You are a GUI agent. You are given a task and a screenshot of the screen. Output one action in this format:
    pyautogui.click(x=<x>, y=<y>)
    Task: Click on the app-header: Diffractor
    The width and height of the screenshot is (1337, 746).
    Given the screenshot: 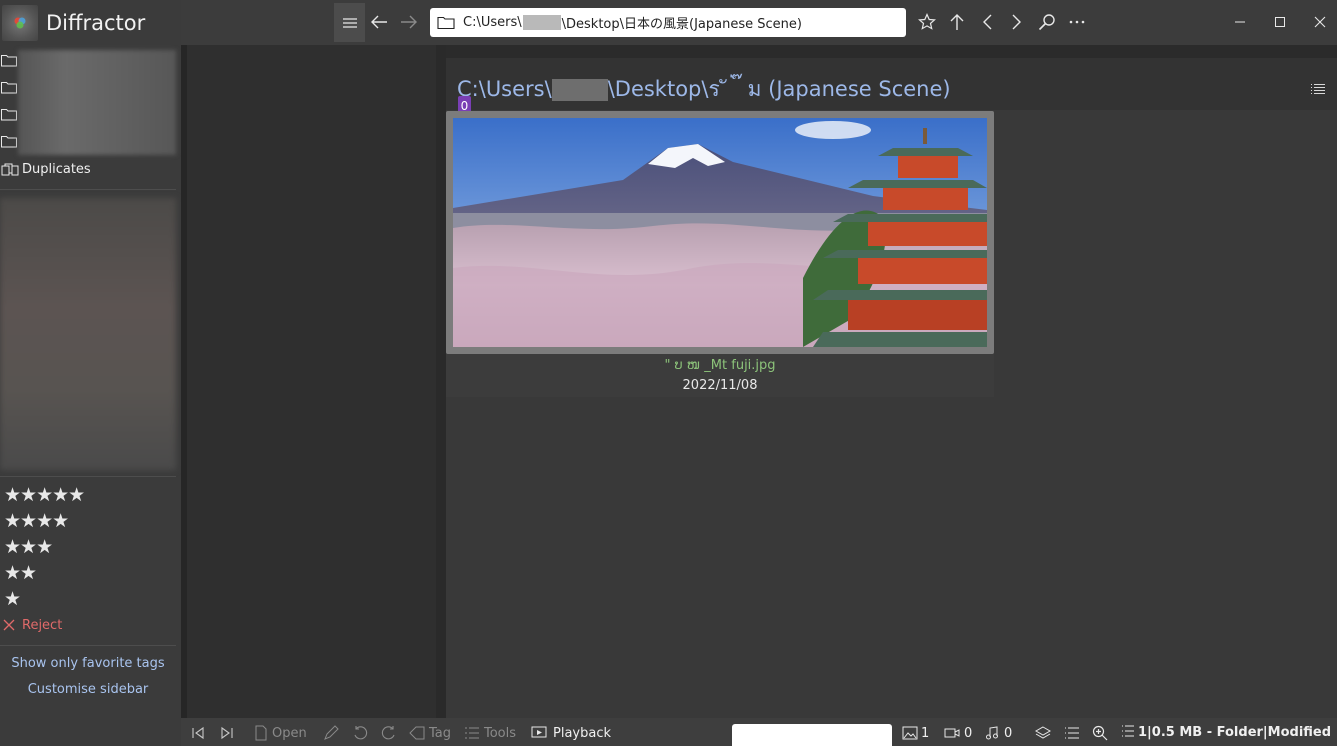 What is the action you would take?
    pyautogui.click(x=90, y=23)
    